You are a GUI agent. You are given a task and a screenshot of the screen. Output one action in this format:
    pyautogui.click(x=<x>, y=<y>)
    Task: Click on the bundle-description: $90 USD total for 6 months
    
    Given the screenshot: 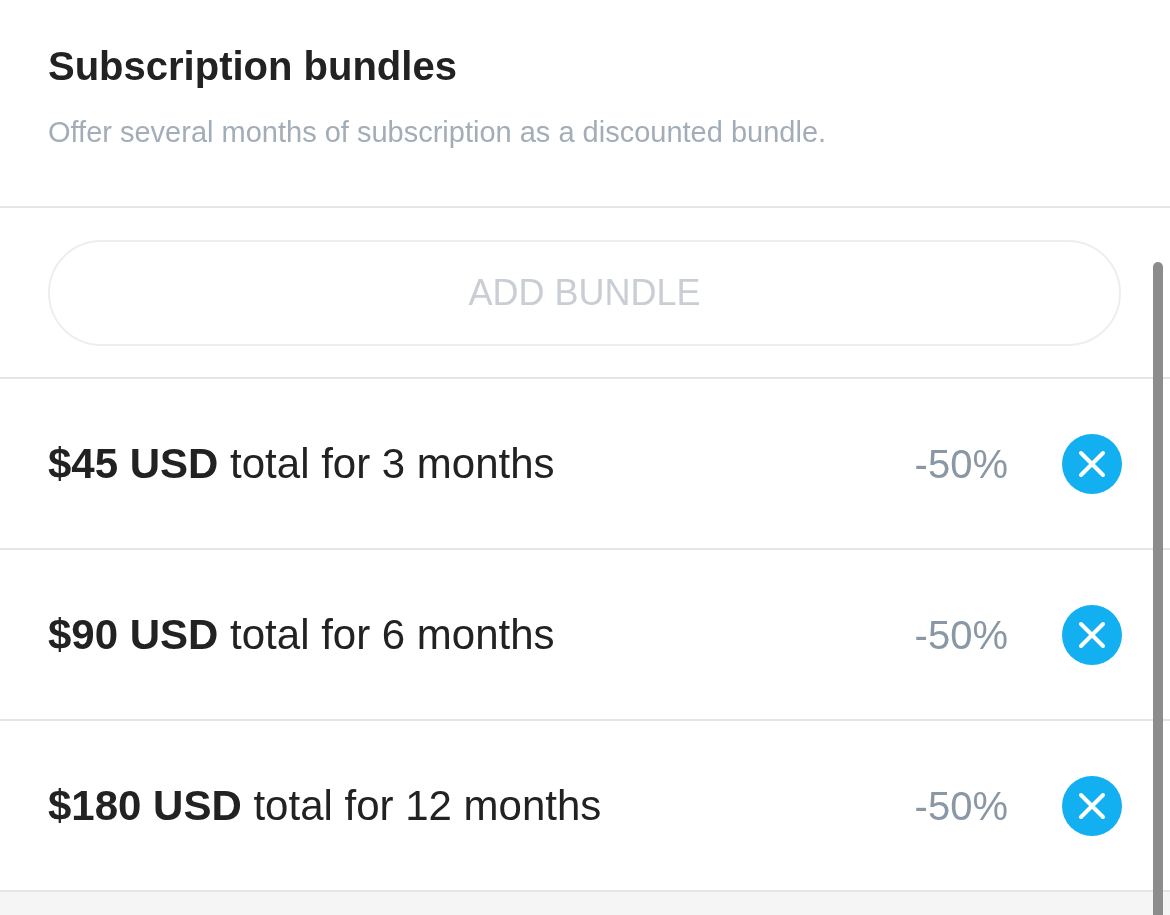 What is the action you would take?
    pyautogui.click(x=302, y=635)
    